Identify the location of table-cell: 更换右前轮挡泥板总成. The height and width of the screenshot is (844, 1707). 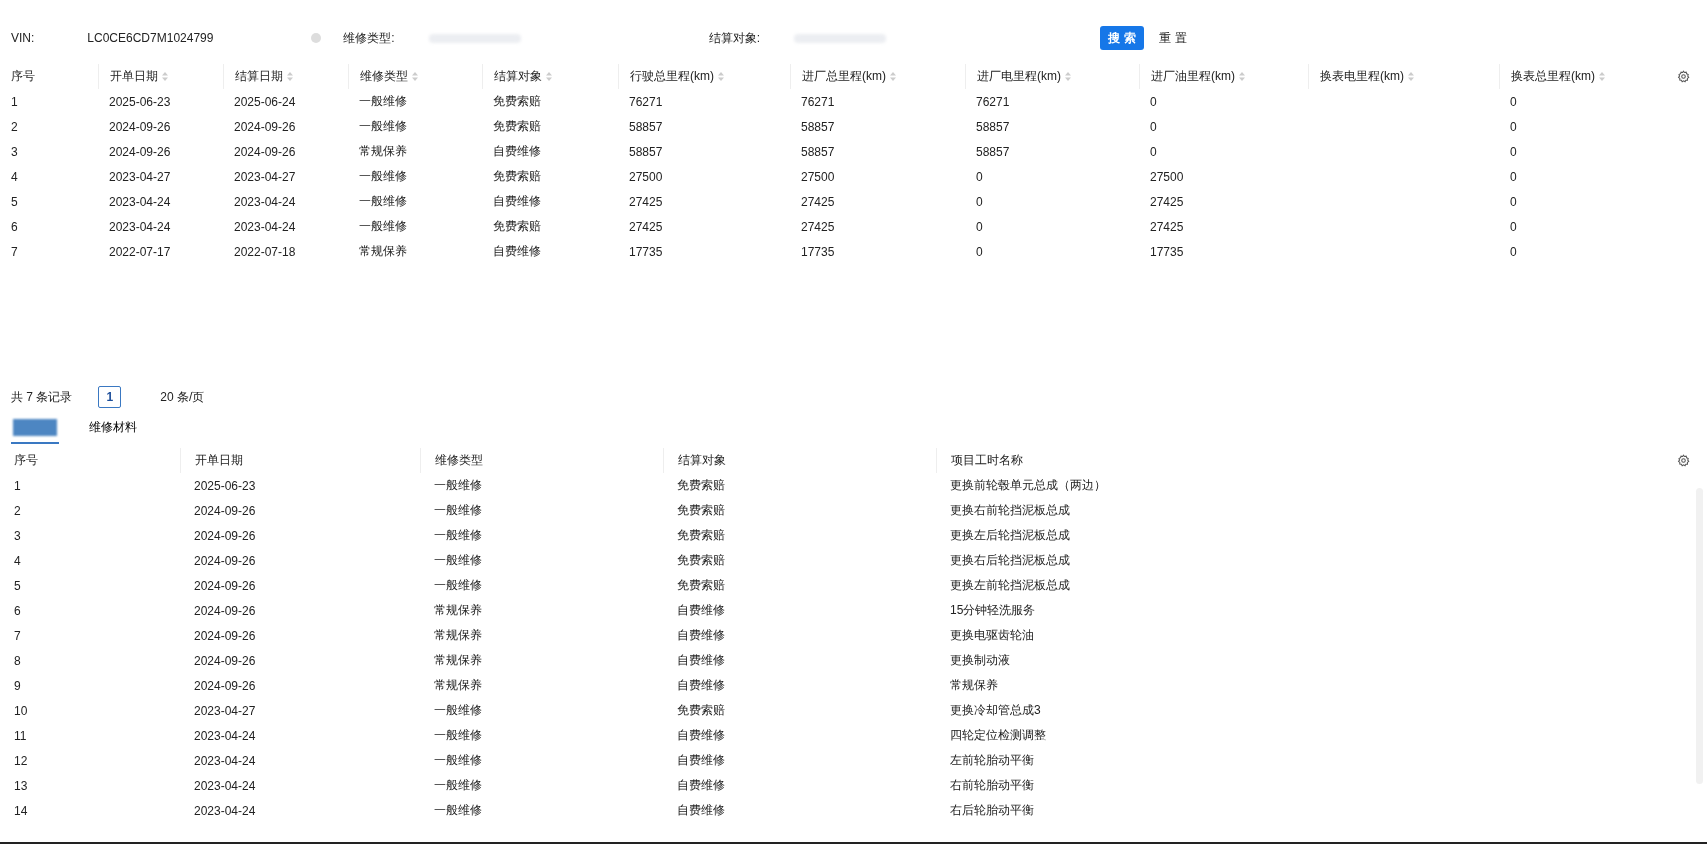
(1010, 510).